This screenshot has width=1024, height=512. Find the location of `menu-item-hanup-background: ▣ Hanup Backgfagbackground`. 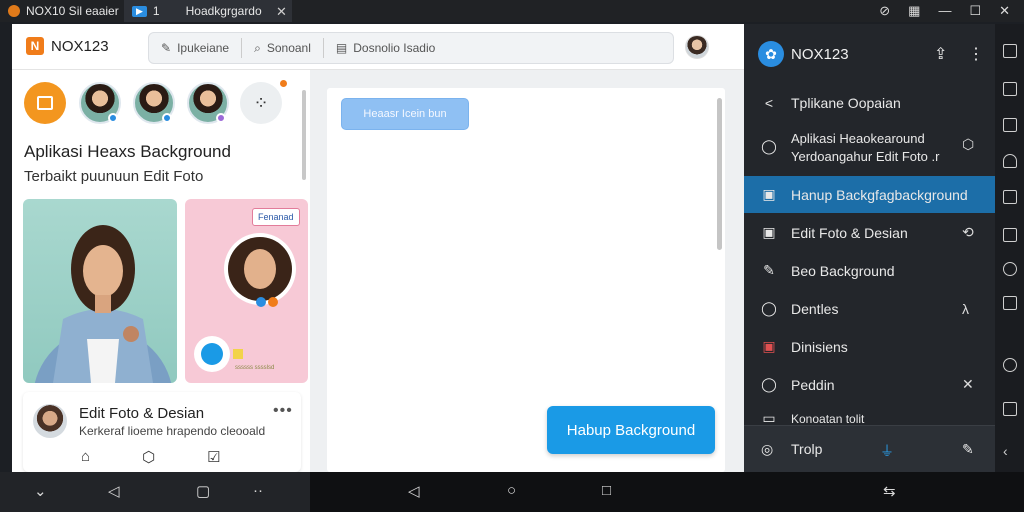

menu-item-hanup-background: ▣ Hanup Backgfagbackground is located at coordinates (869, 194).